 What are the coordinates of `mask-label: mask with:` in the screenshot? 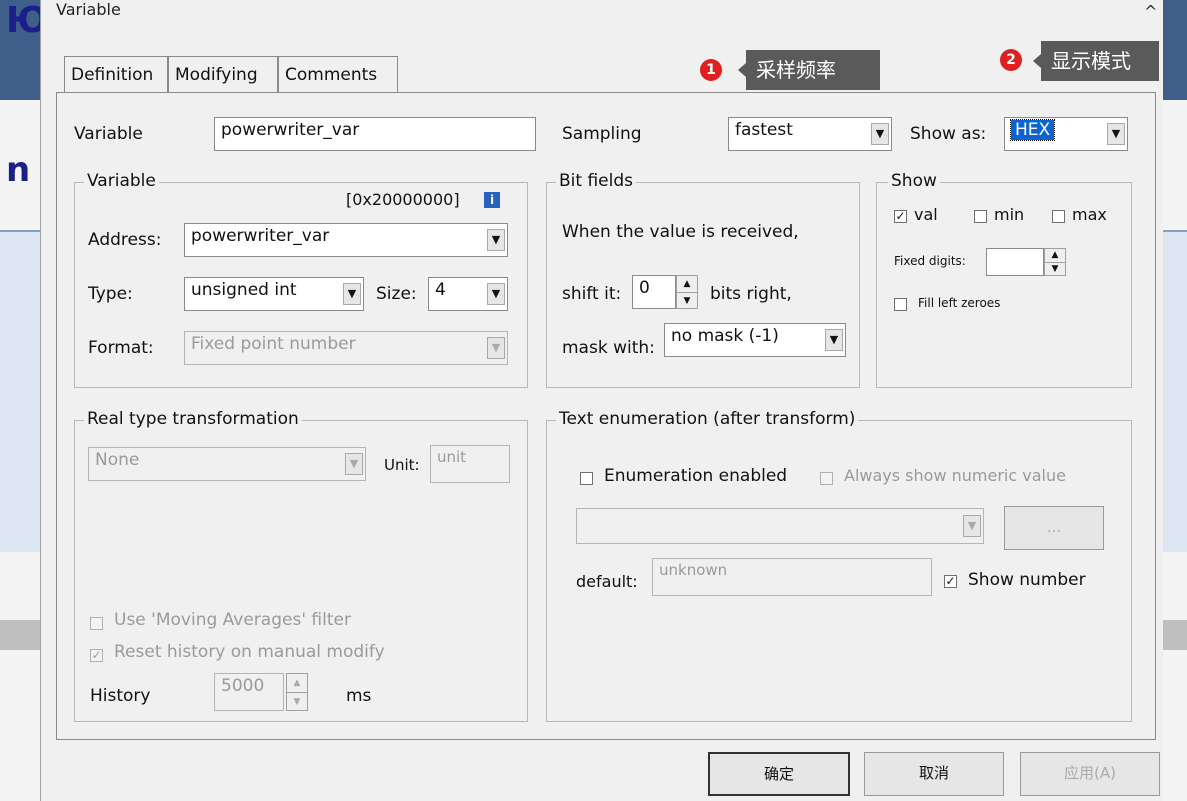 It's located at (608, 348).